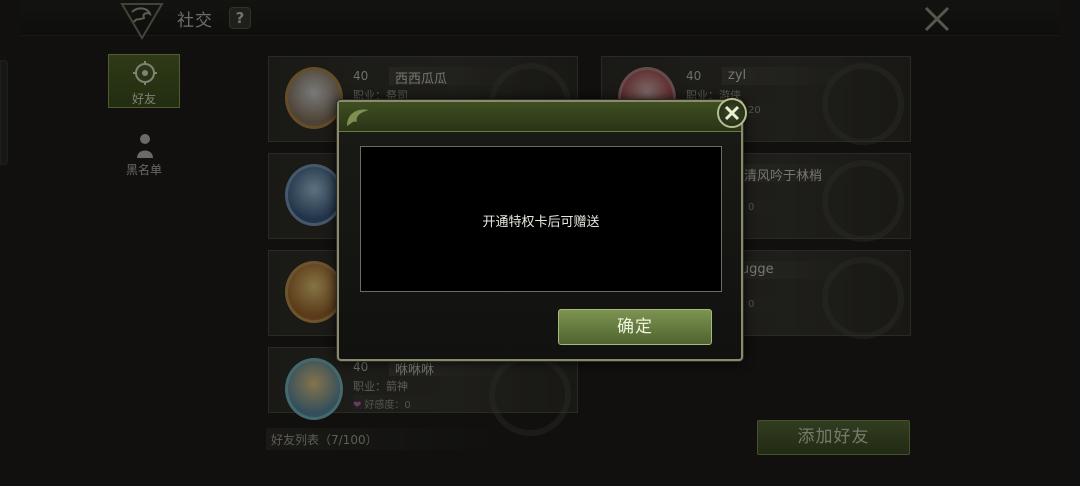  Describe the element at coordinates (358, 117) in the screenshot. I see `ornament-icon` at that location.